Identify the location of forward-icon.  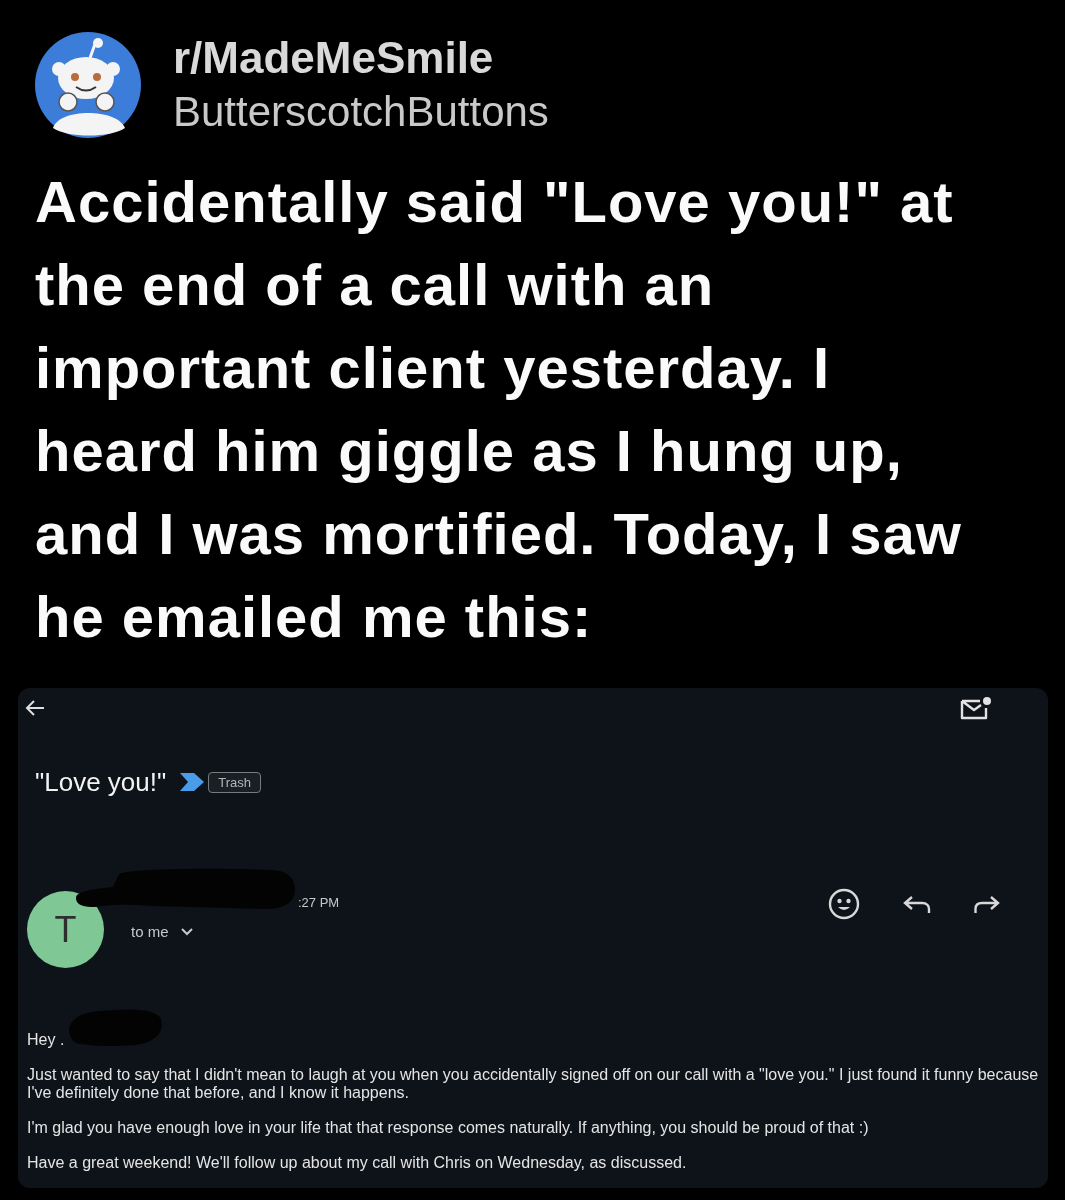
(987, 904).